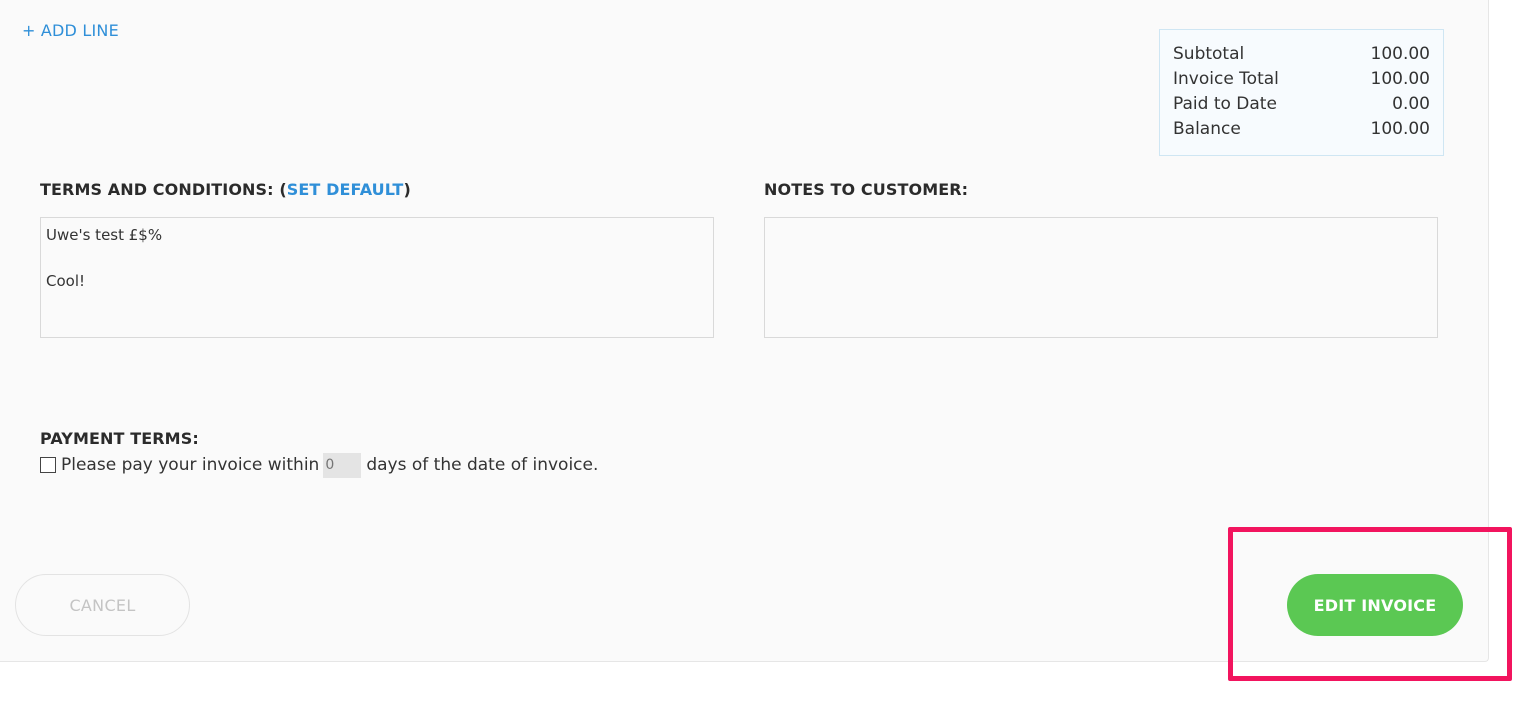  I want to click on payment-terms-checkbox, so click(48, 465).